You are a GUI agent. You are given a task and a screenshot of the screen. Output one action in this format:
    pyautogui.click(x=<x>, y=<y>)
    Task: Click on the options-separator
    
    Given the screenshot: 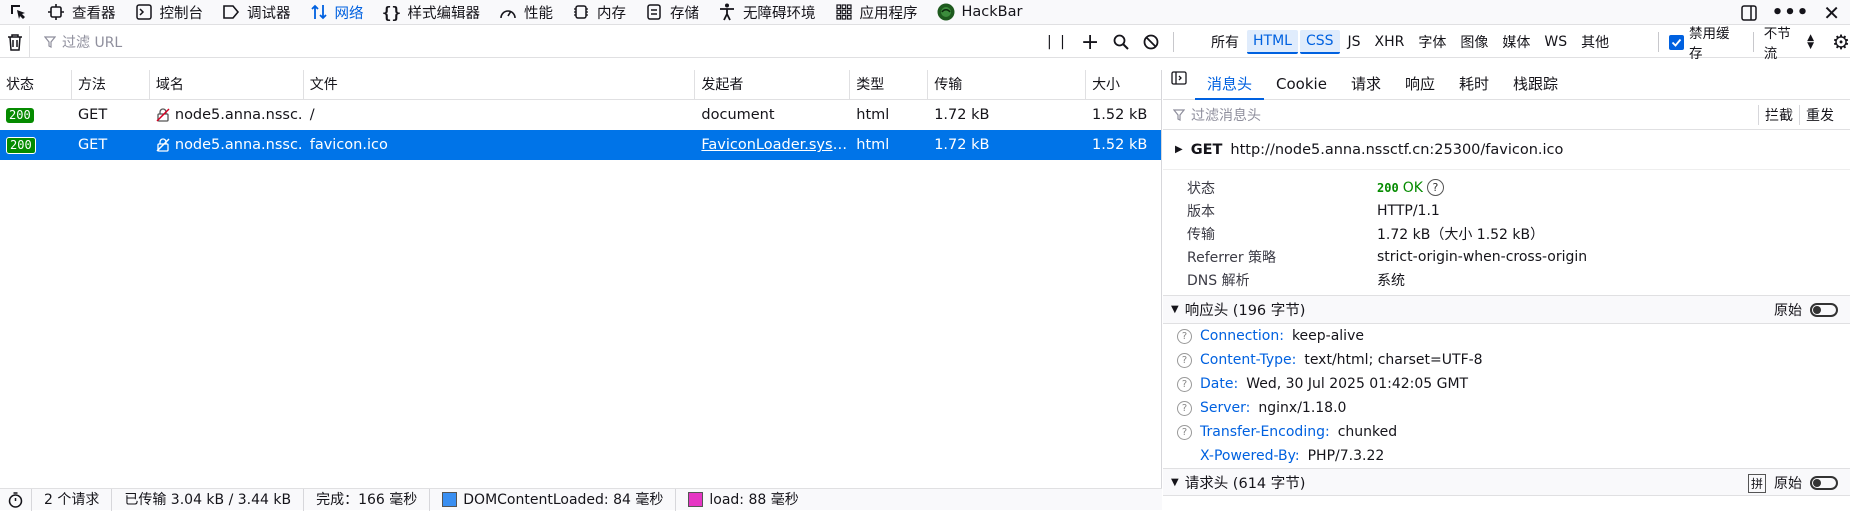 What is the action you would take?
    pyautogui.click(x=1658, y=42)
    